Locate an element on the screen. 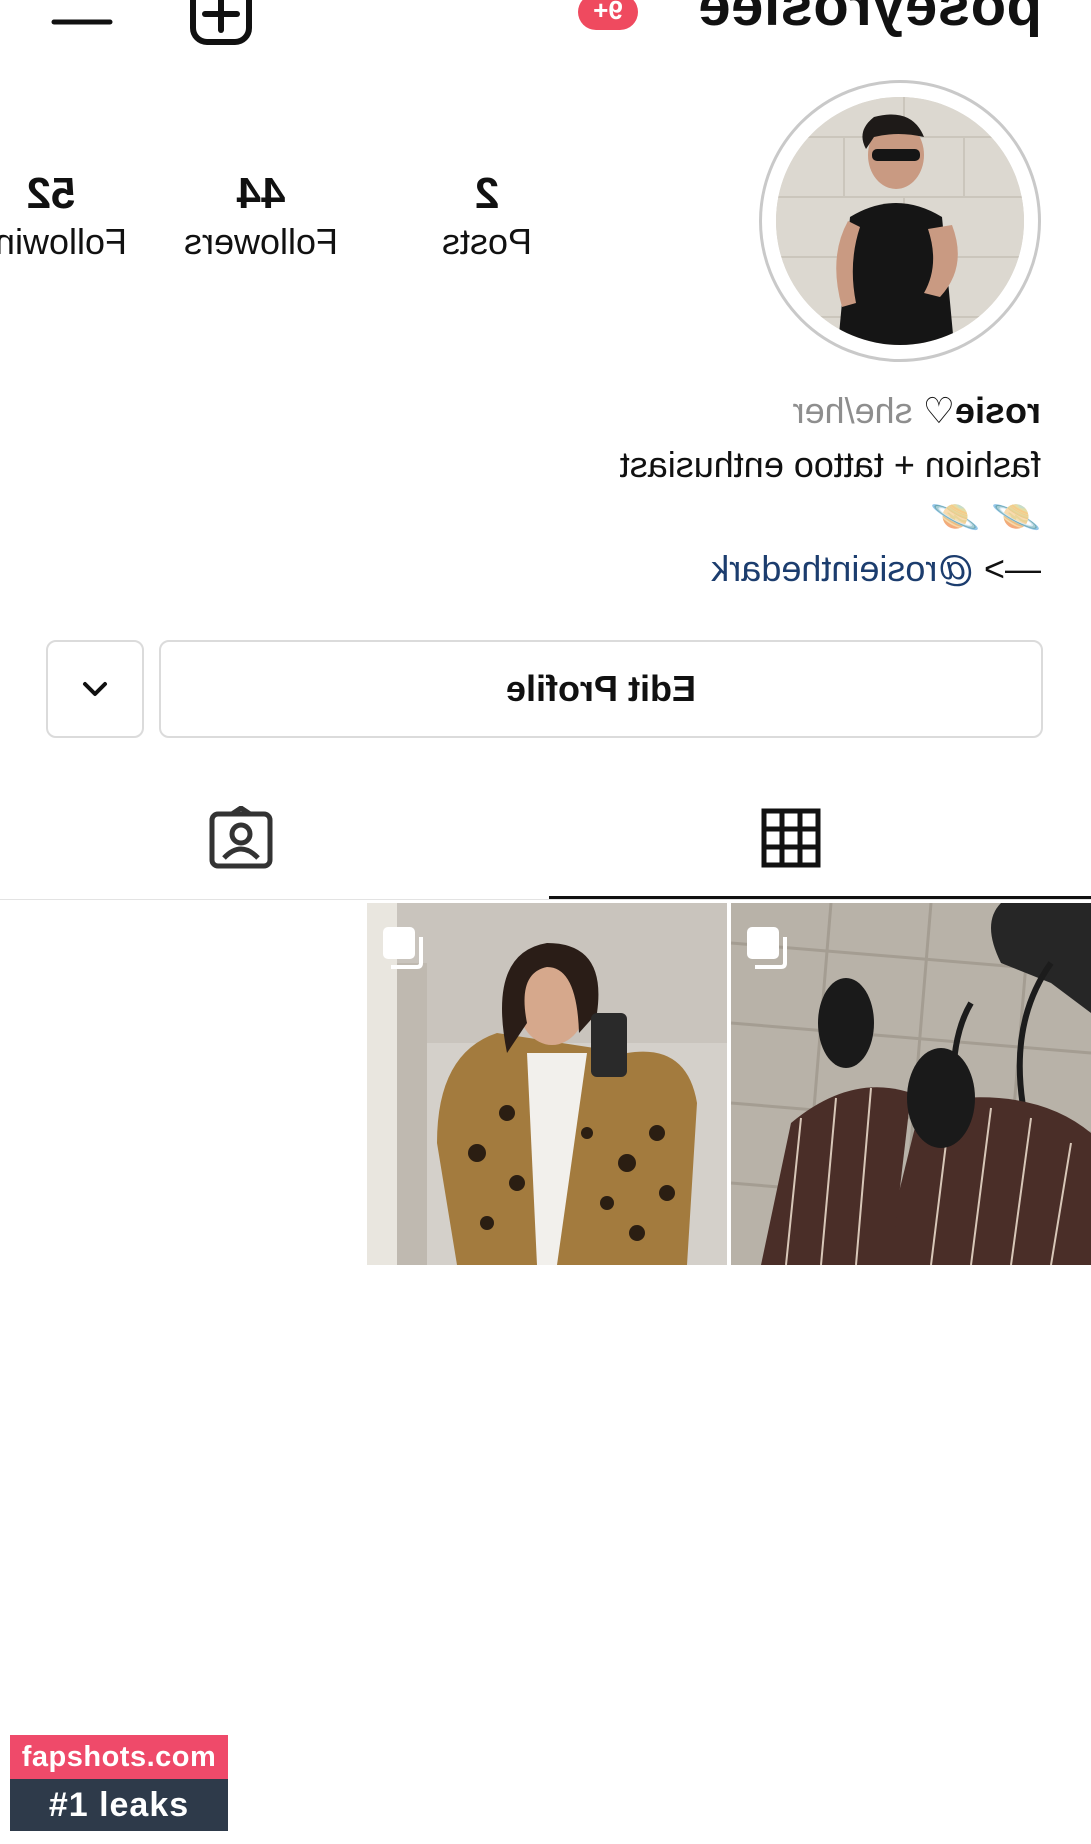 This screenshot has height=1844, width=1091. posts-stat: 2 Posts is located at coordinates (487, 216).